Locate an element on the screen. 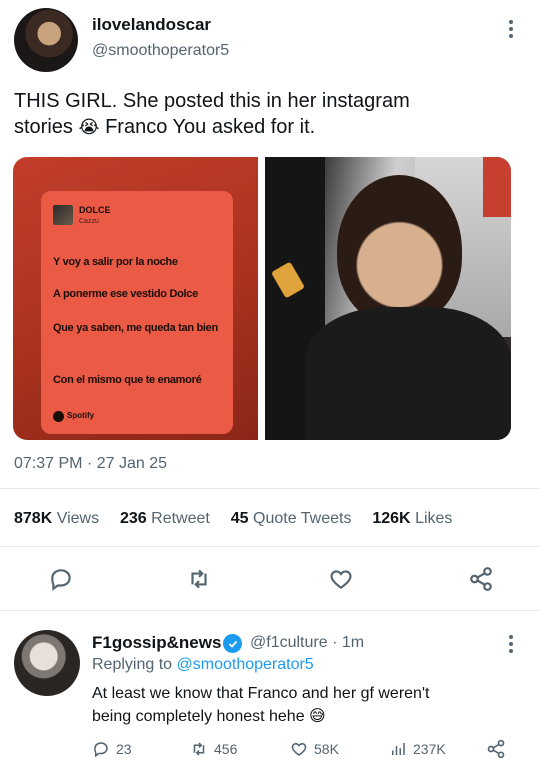 The width and height of the screenshot is (540, 770). album-art-icon is located at coordinates (63, 215).